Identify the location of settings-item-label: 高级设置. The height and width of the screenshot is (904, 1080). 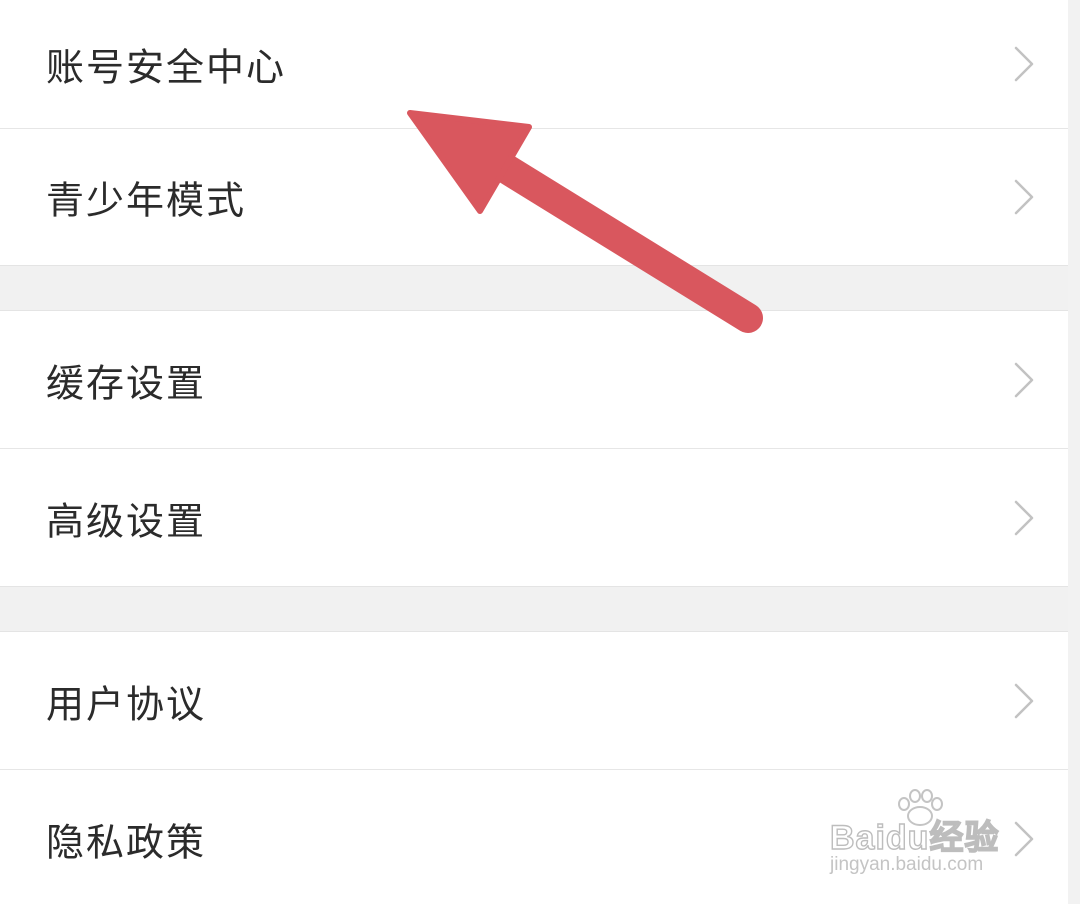
(126, 521).